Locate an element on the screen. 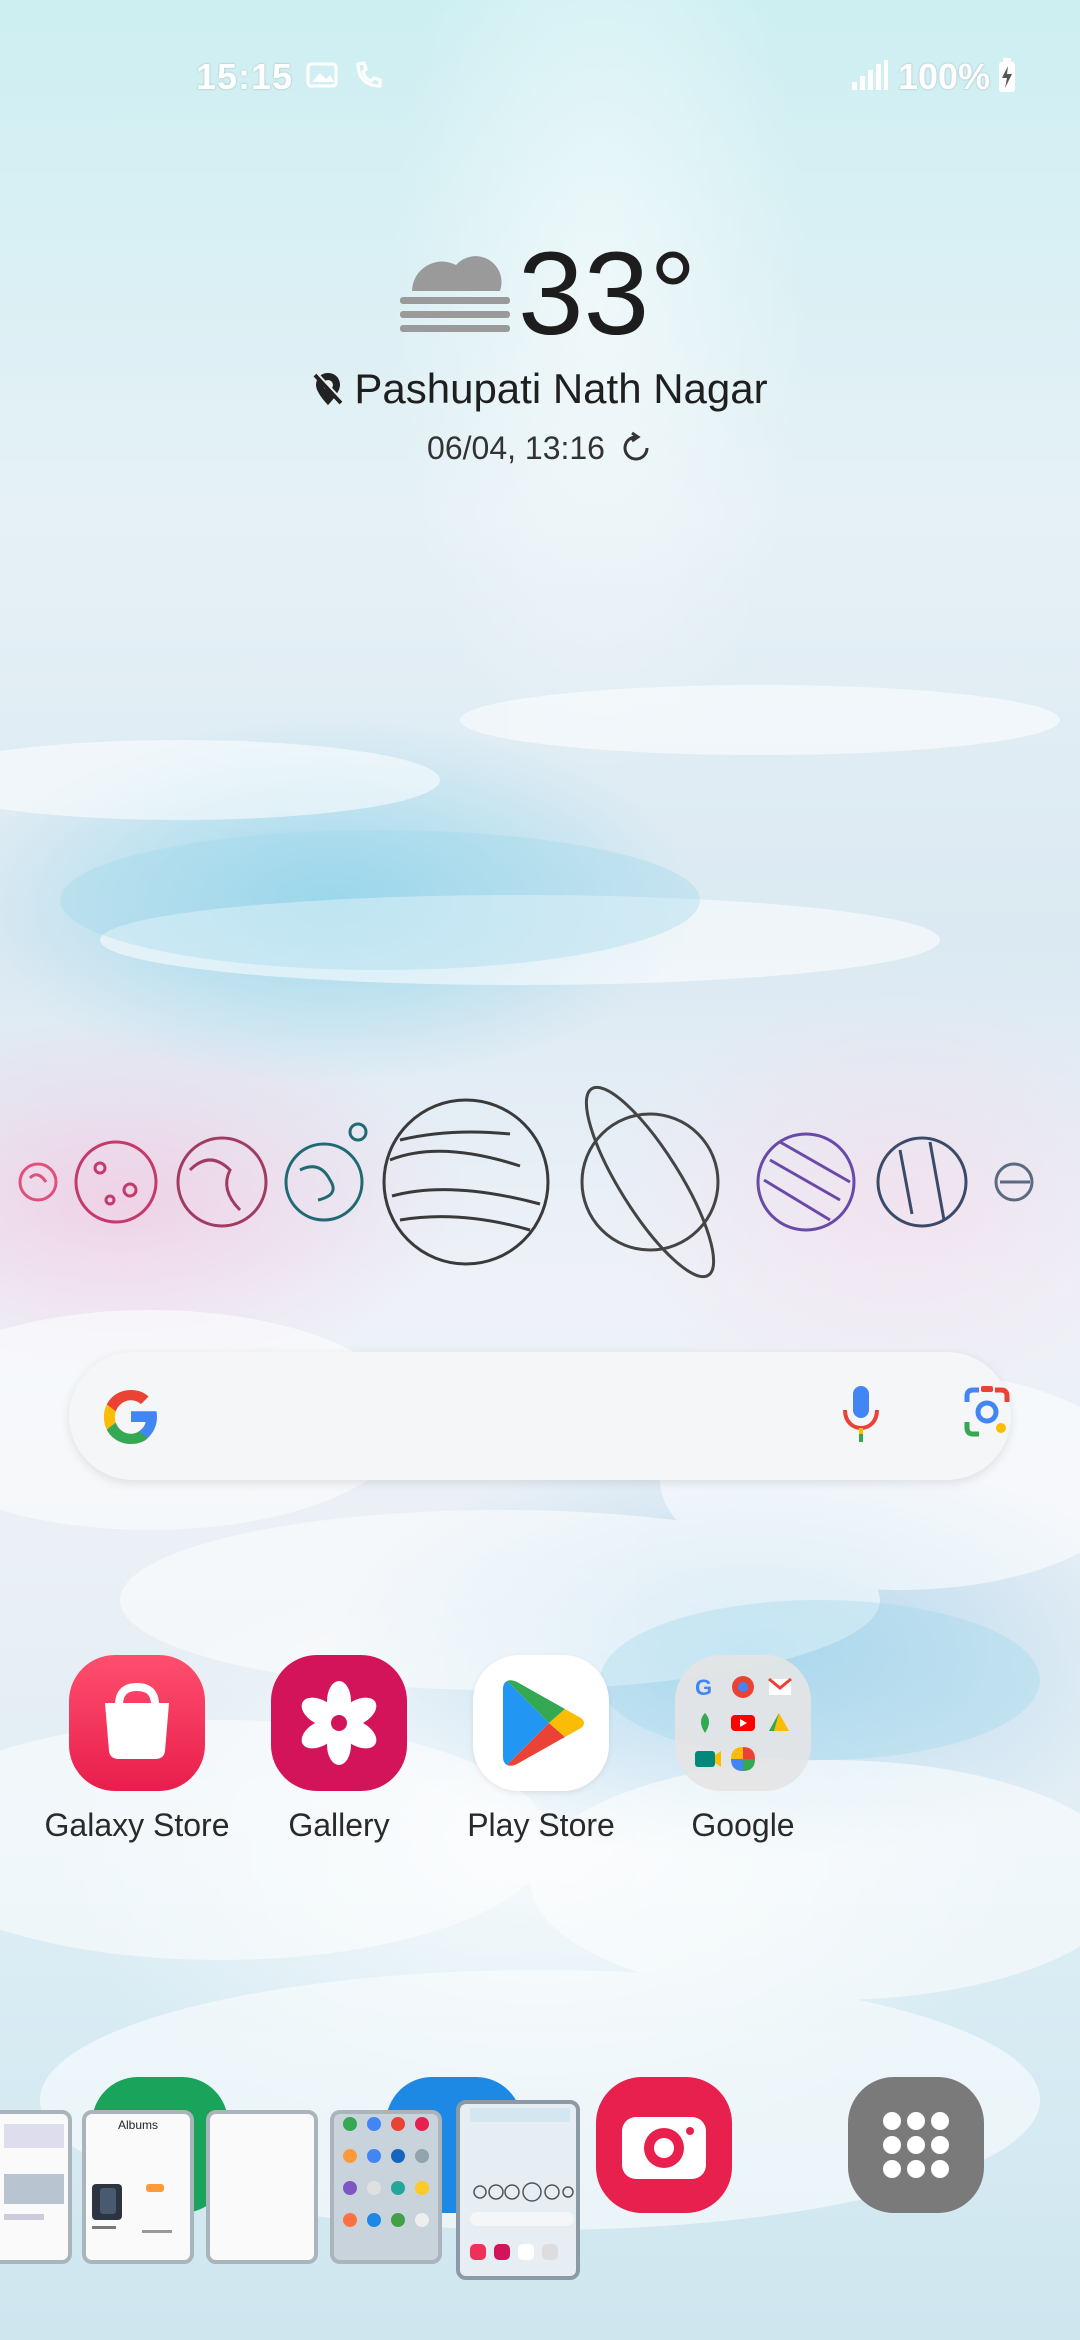 This screenshot has height=2340, width=1080. gallery-notification-icon is located at coordinates (323, 76).